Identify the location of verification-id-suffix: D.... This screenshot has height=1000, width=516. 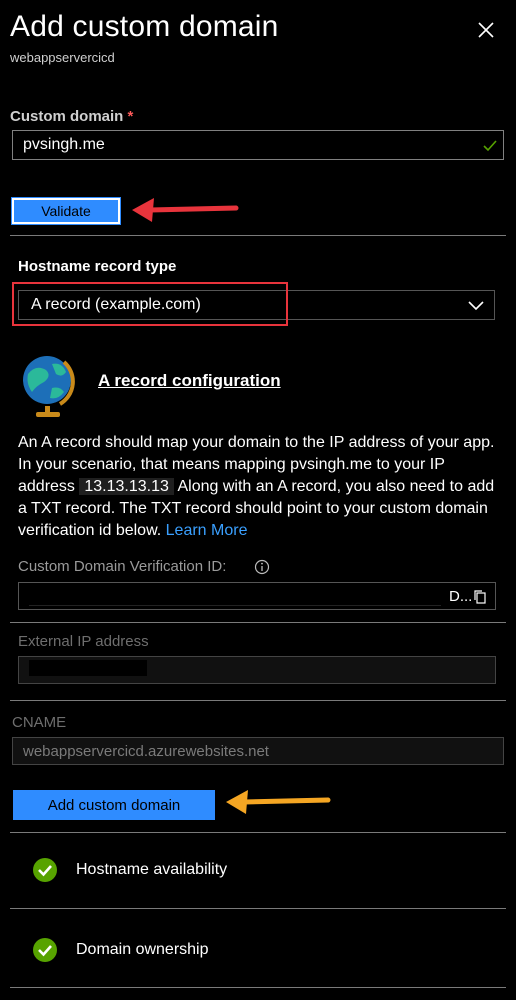
(461, 596).